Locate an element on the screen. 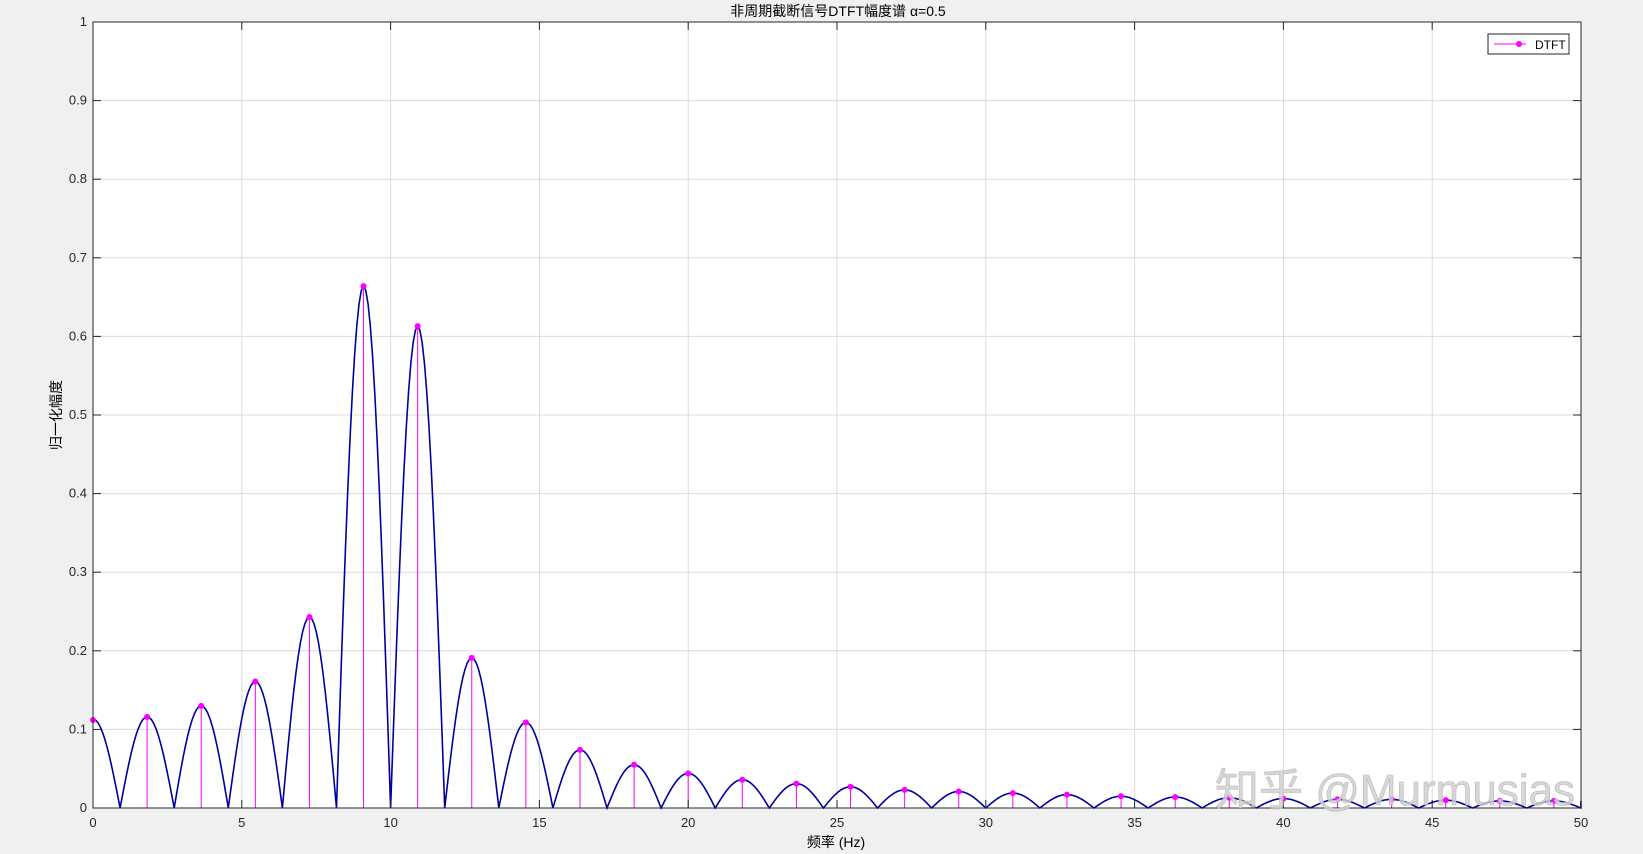 The height and width of the screenshot is (854, 1643). x-tick-label: 0 is located at coordinates (92, 822).